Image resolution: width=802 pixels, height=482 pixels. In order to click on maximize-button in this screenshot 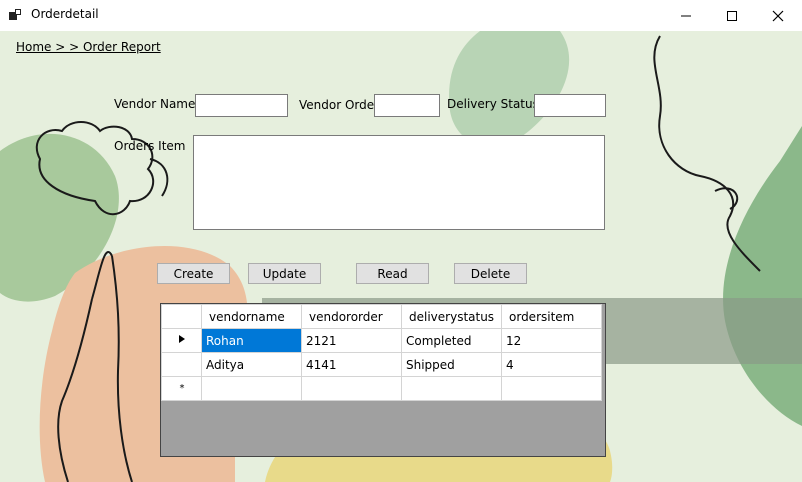, I will do `click(732, 15)`.